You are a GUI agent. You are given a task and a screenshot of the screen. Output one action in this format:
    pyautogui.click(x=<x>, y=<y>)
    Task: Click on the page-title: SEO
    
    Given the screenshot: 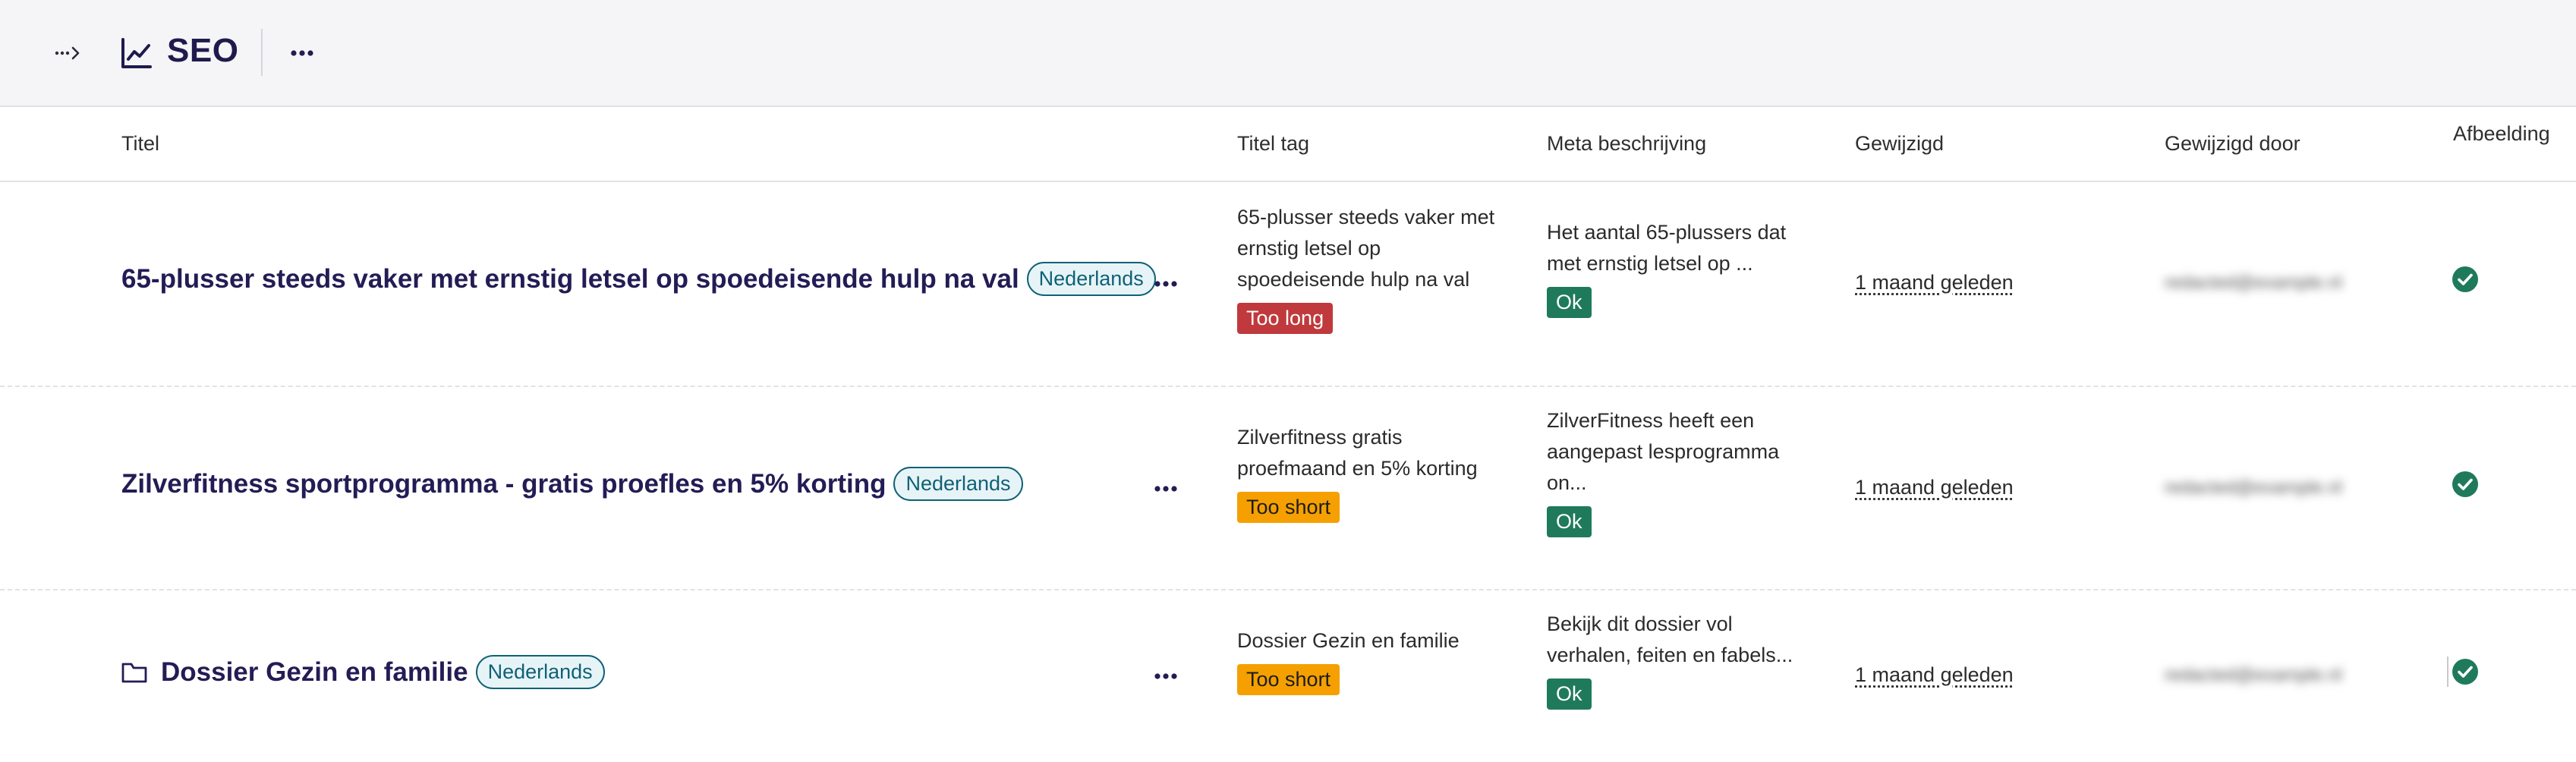 What is the action you would take?
    pyautogui.click(x=203, y=50)
    